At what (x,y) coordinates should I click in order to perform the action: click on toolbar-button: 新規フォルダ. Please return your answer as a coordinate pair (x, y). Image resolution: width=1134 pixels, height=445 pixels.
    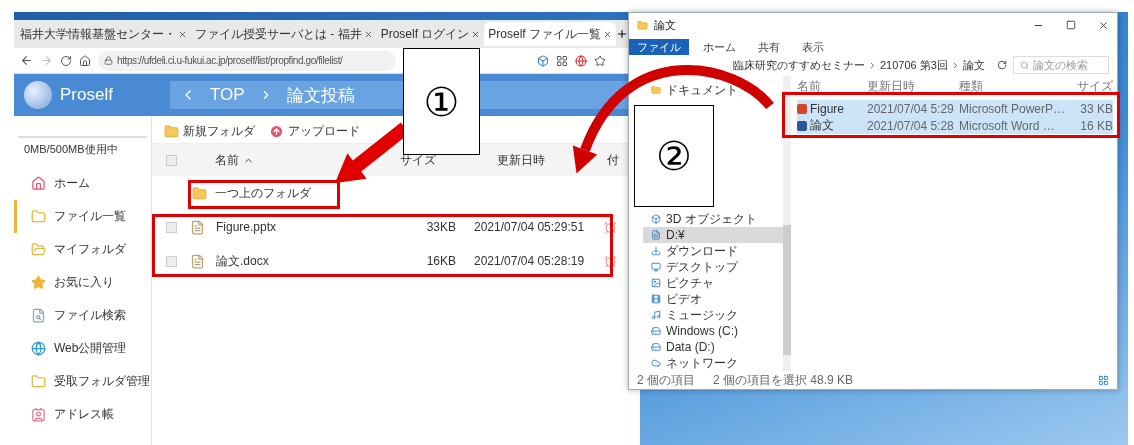
    Looking at the image, I should click on (209, 131).